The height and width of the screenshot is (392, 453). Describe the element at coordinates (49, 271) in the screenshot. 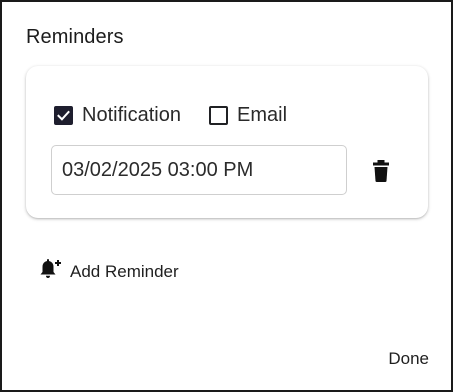

I see `bell-plus-icon` at that location.